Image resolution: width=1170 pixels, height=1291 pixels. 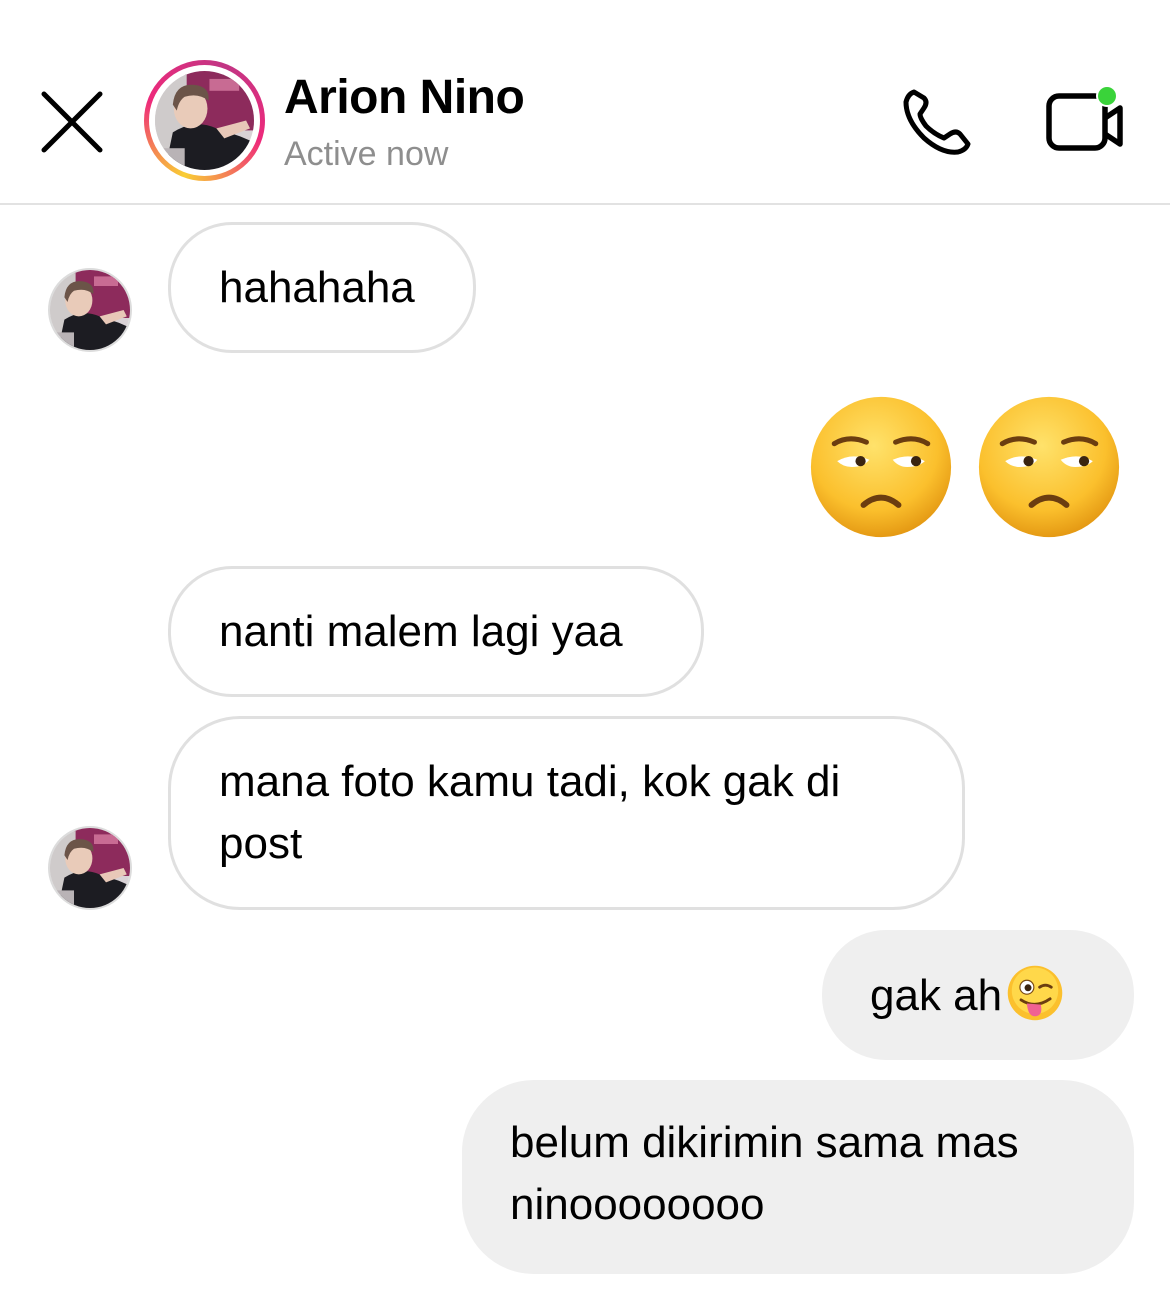 What do you see at coordinates (965, 467) in the screenshot?
I see `outgoing-emoji-message` at bounding box center [965, 467].